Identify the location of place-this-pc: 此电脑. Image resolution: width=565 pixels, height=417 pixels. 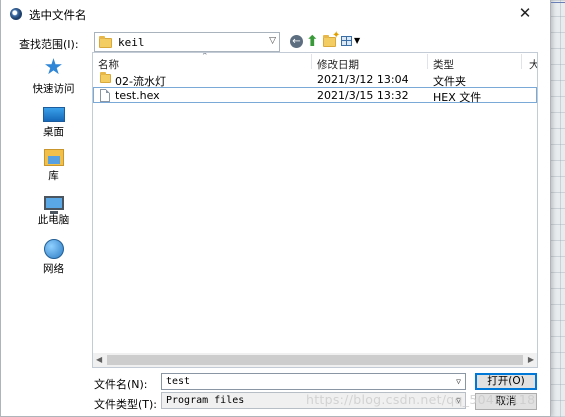
(53, 210).